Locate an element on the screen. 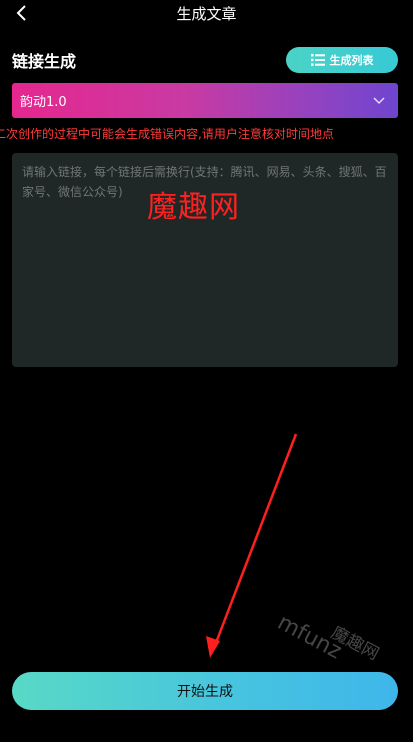  page-title: 生成文章 is located at coordinates (206, 14).